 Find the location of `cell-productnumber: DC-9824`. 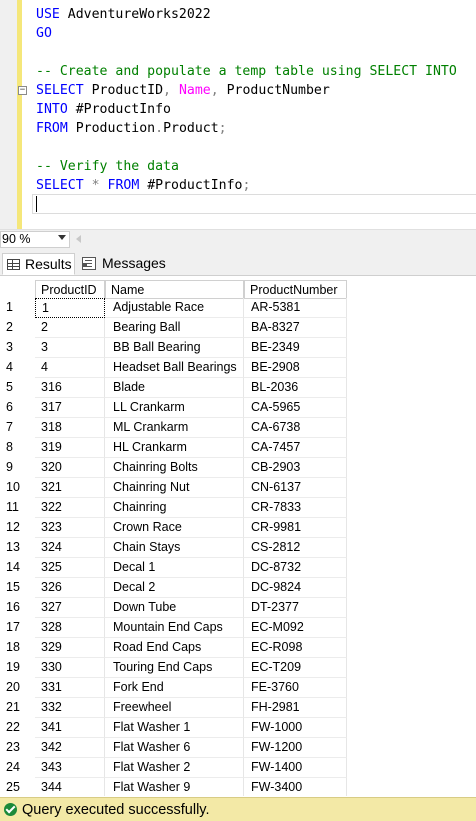

cell-productnumber: DC-9824 is located at coordinates (295, 588).